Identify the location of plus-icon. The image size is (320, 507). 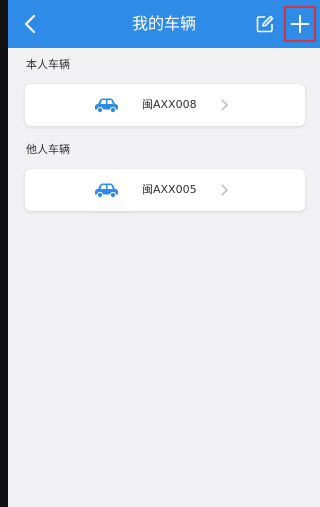
(300, 24).